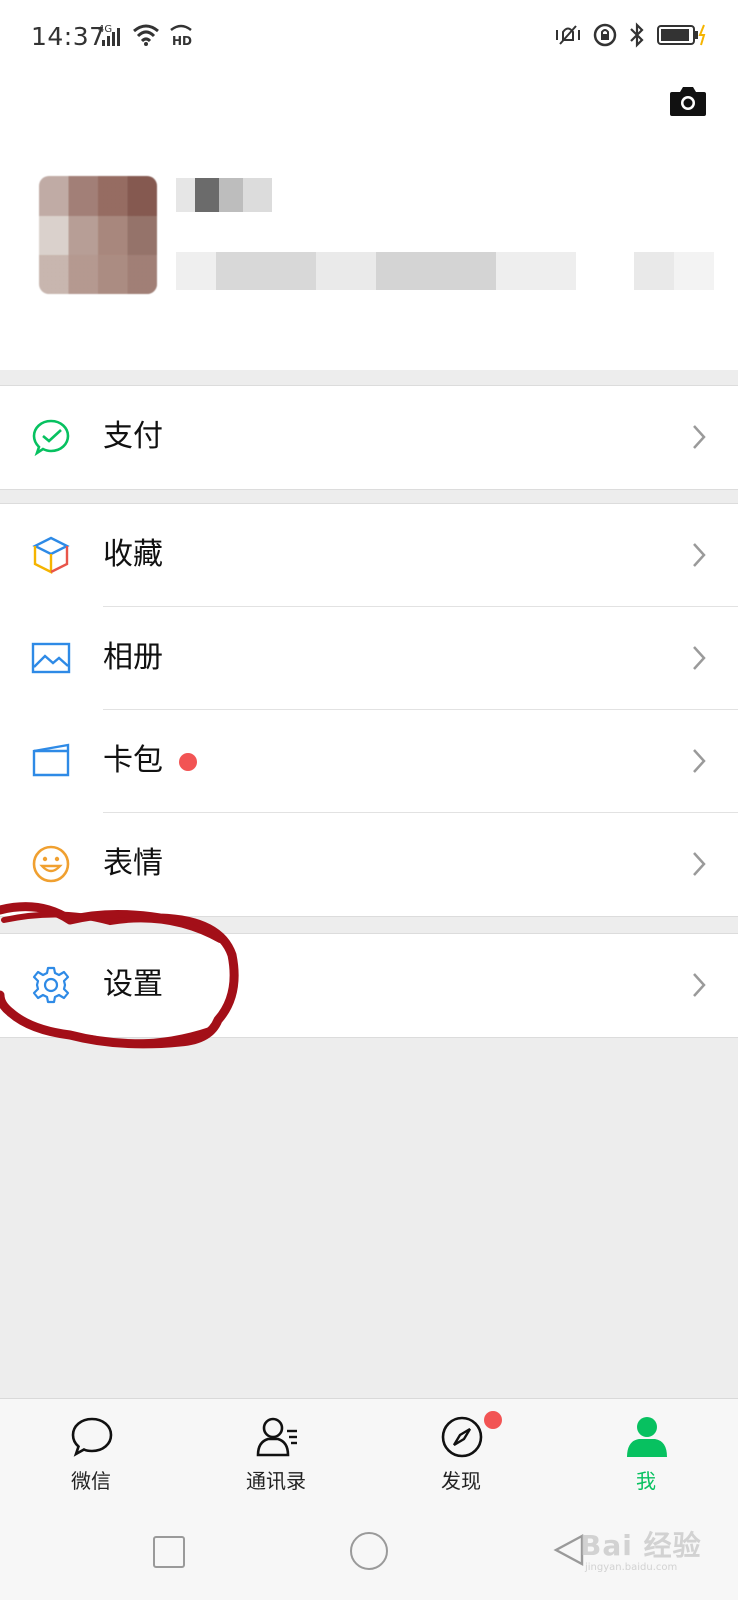  Describe the element at coordinates (98, 235) in the screenshot. I see `avatar` at that location.